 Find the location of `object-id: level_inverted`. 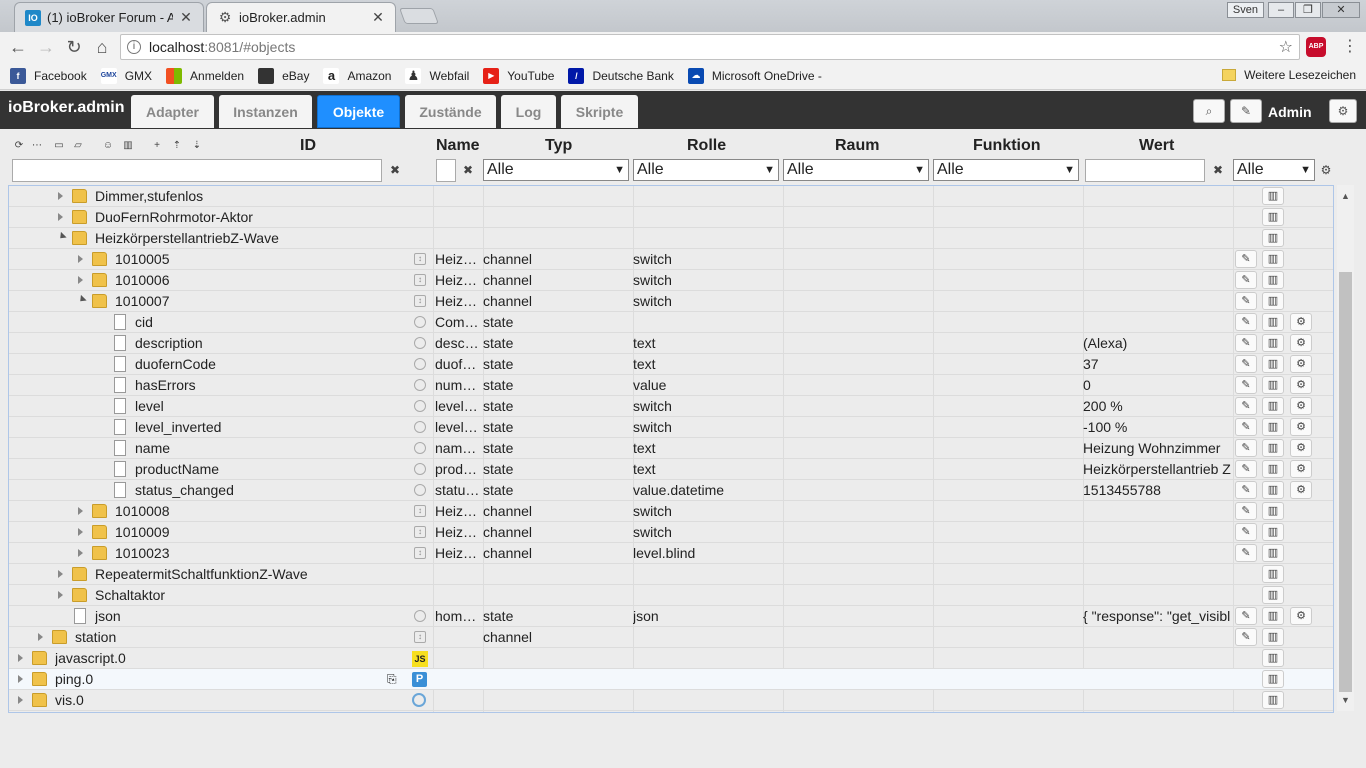

object-id: level_inverted is located at coordinates (178, 427).